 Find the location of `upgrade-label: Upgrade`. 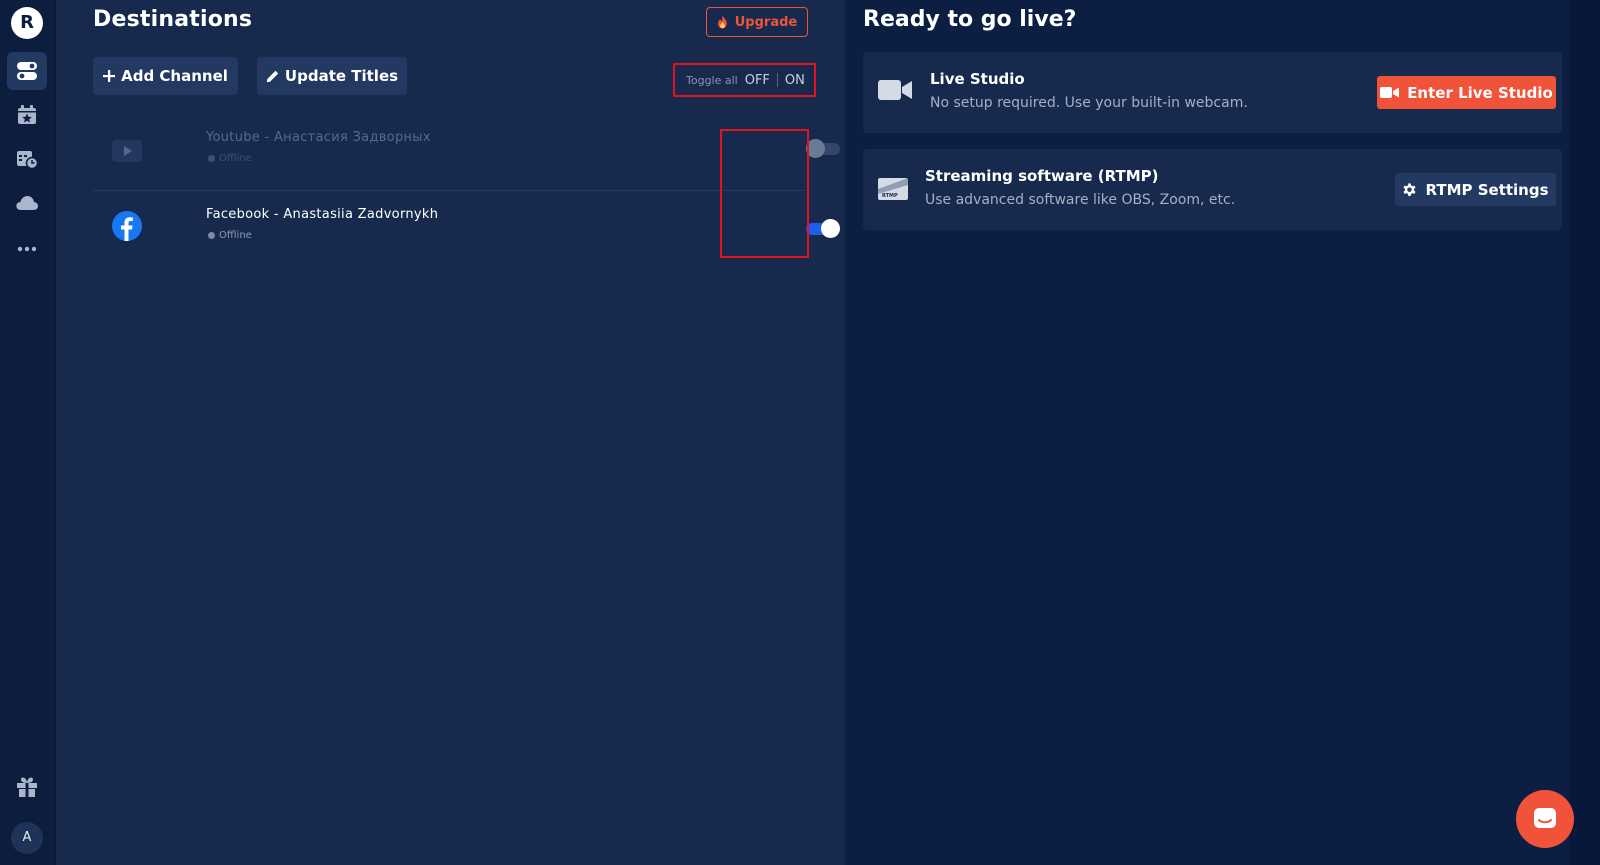

upgrade-label: Upgrade is located at coordinates (766, 22).